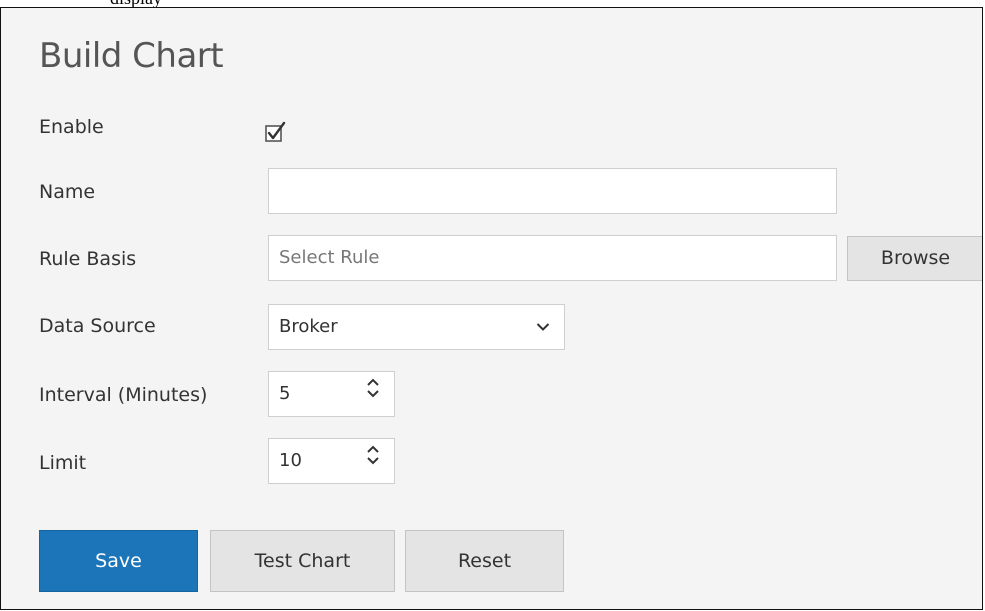 The width and height of the screenshot is (985, 611). What do you see at coordinates (131, 56) in the screenshot?
I see `page-title: Build Chart` at bounding box center [131, 56].